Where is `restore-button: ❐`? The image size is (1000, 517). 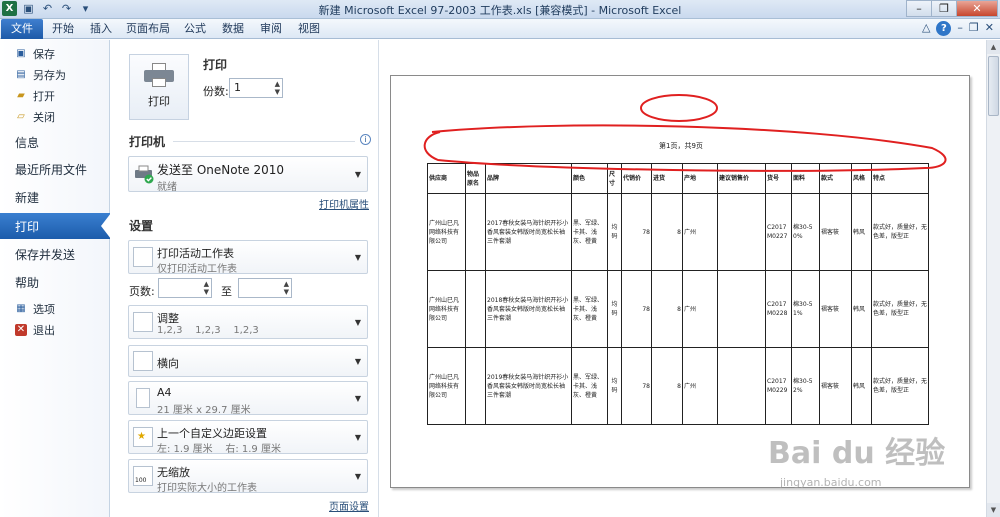
restore-button: ❐ is located at coordinates (944, 8).